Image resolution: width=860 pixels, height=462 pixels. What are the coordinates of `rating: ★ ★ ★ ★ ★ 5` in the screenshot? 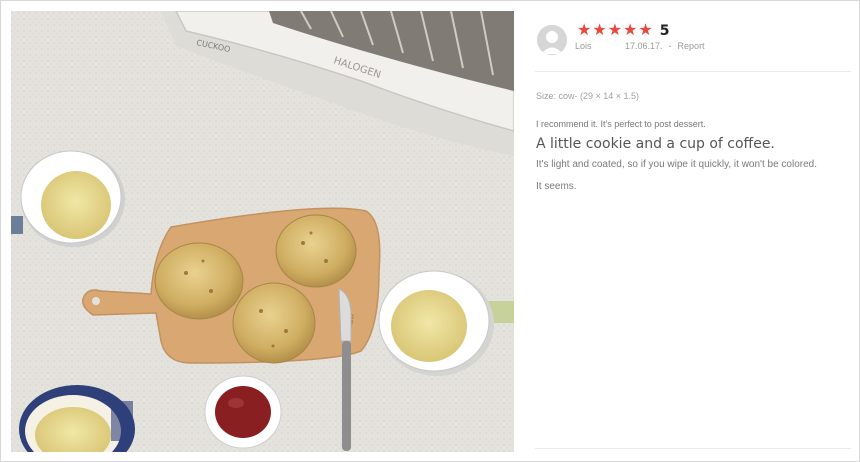 It's located at (623, 31).